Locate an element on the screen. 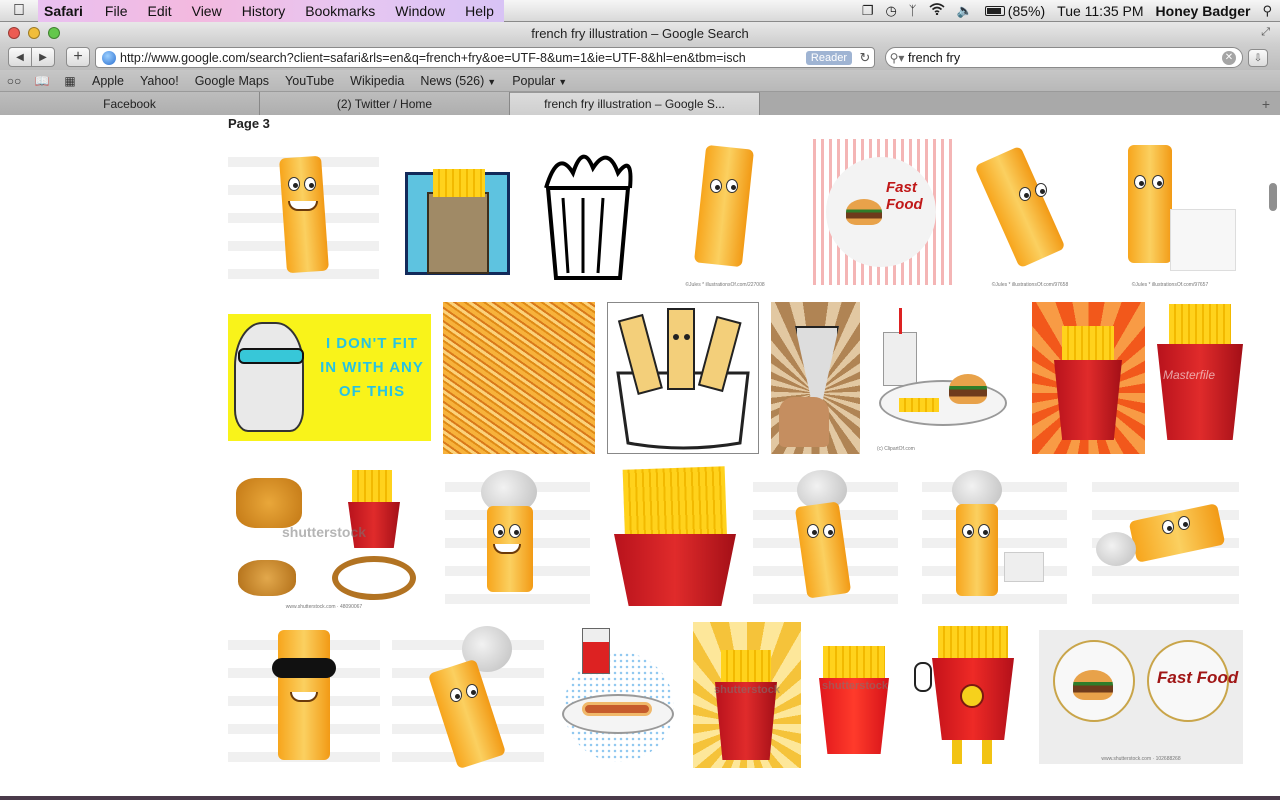 The width and height of the screenshot is (1280, 800). new-tab-button: + is located at coordinates (1266, 103).